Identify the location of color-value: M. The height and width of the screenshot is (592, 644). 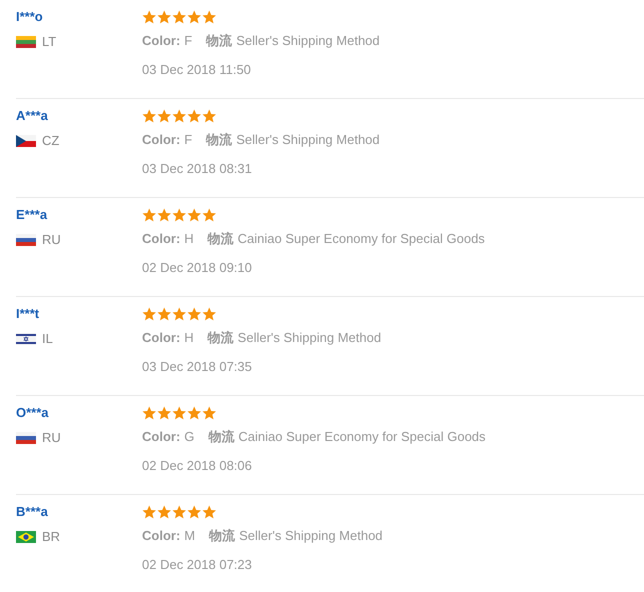
(190, 536).